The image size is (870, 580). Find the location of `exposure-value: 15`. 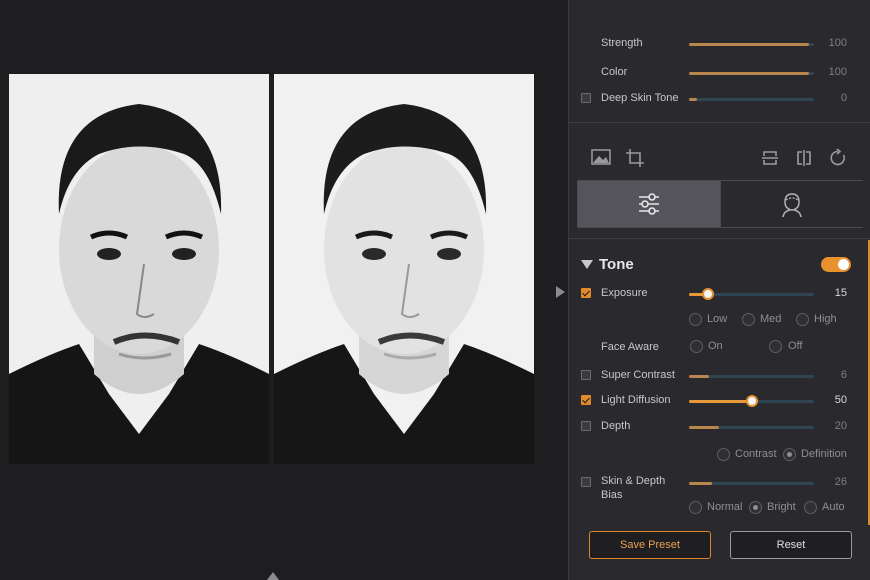

exposure-value: 15 is located at coordinates (840, 293).